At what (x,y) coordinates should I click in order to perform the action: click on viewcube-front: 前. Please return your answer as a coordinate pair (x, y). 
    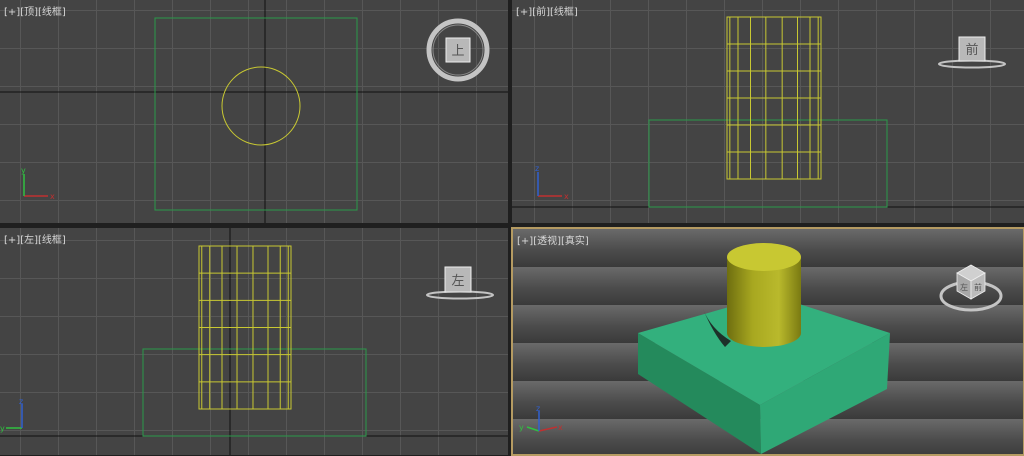
    Looking at the image, I should click on (972, 52).